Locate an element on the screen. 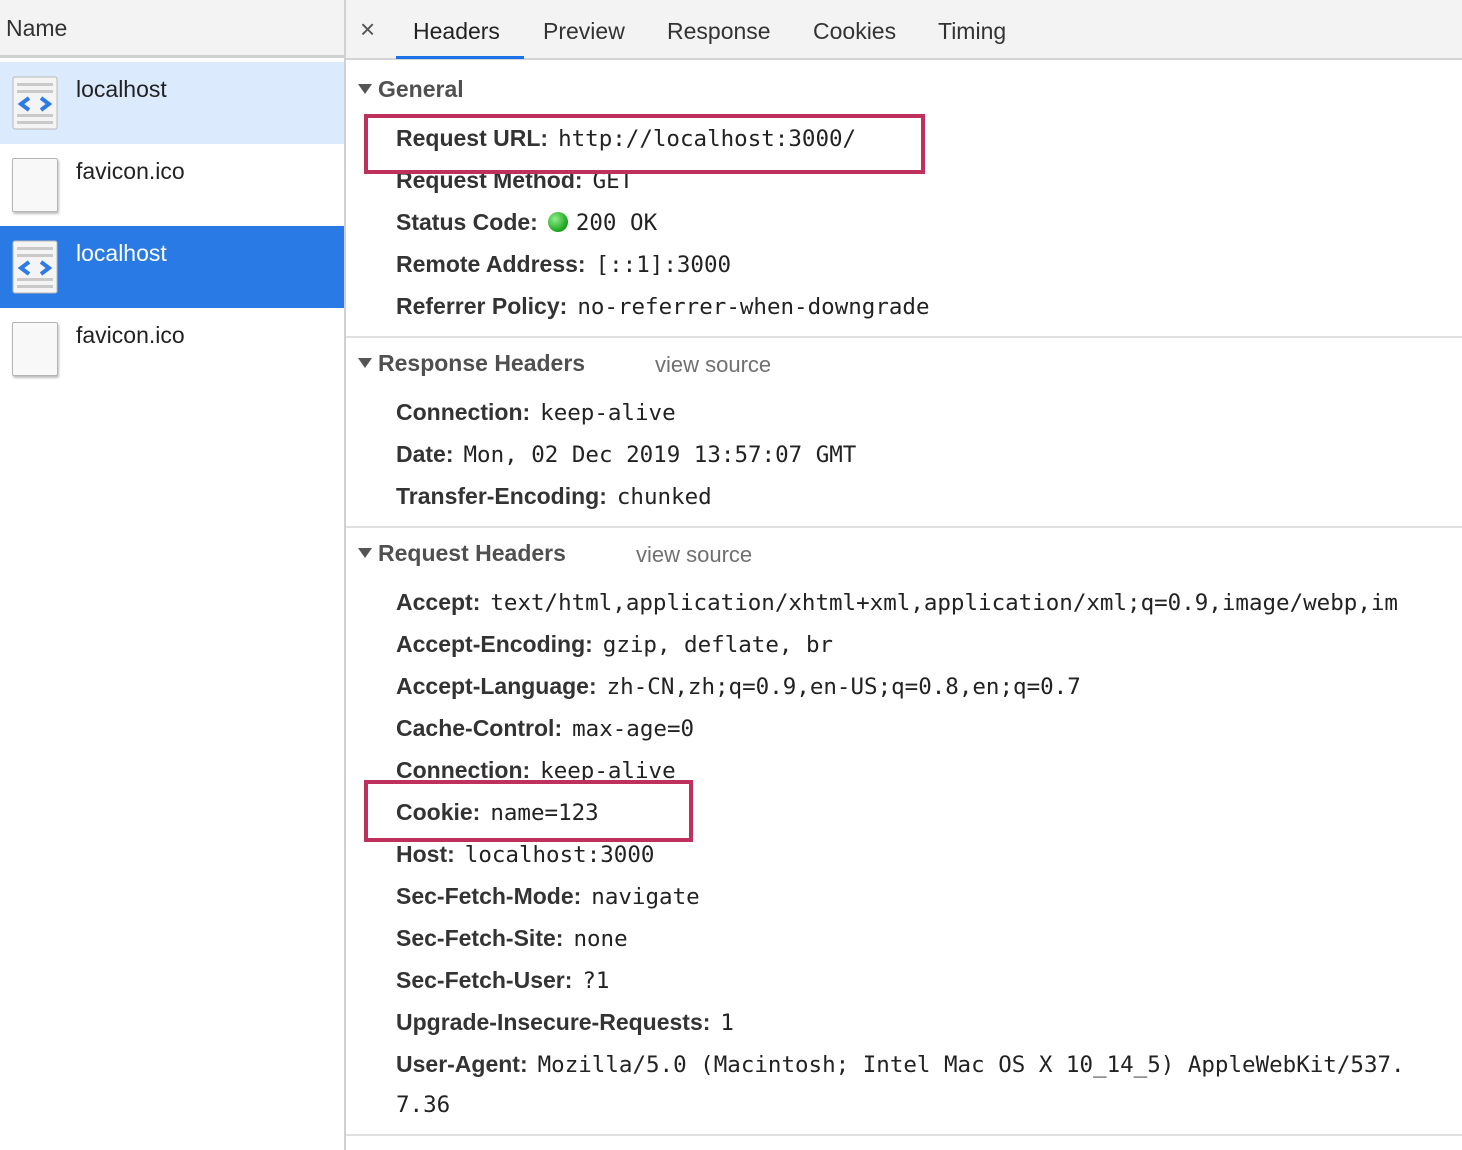  request-row-localhost-1: localhost is located at coordinates (172, 103).